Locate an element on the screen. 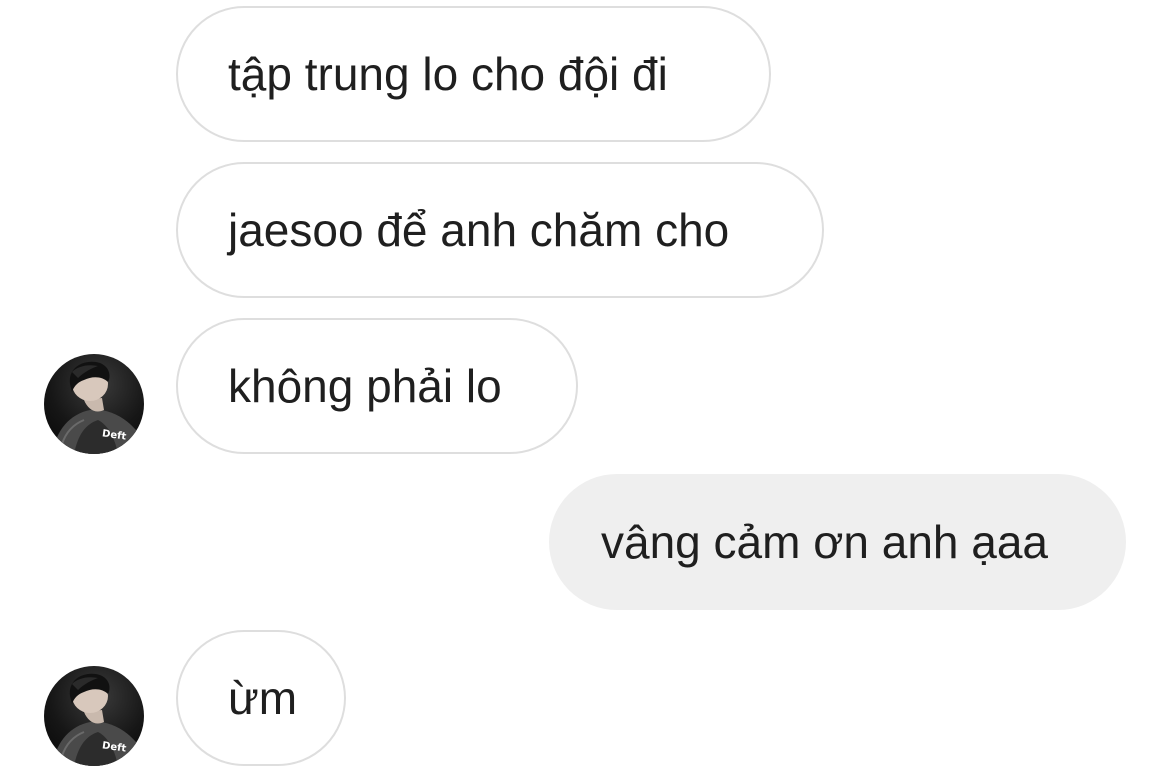 Image resolution: width=1170 pixels, height=775 pixels. incoming-message-bubble: tập trung lo cho đội đi is located at coordinates (473, 74).